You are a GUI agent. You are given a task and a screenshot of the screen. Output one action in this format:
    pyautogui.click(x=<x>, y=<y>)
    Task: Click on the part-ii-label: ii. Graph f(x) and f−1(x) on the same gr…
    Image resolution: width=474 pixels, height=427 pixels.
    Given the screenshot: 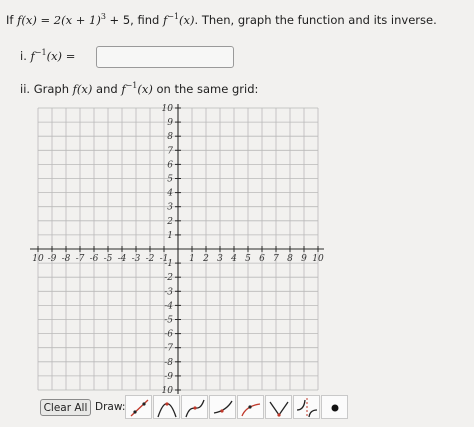 What is the action you would take?
    pyautogui.click(x=139, y=88)
    